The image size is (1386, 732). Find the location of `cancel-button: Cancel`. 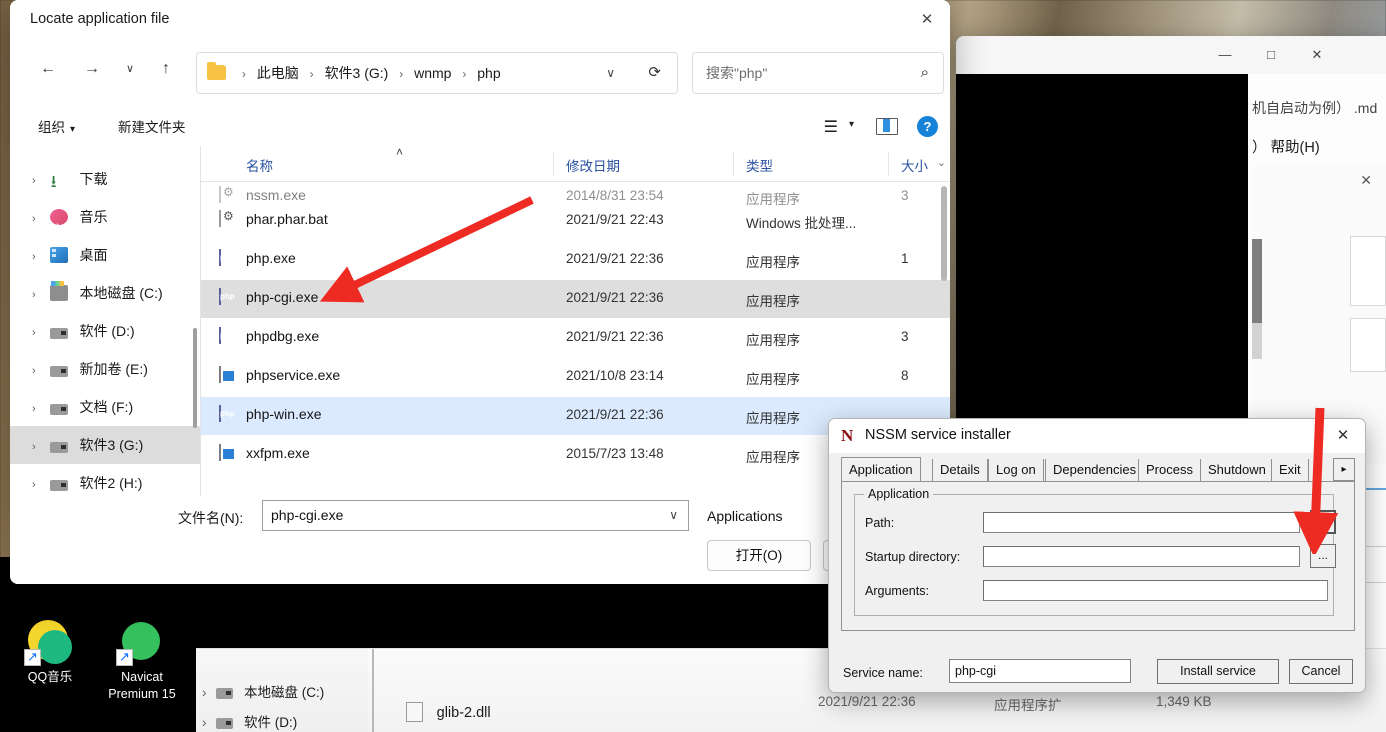

cancel-button: Cancel is located at coordinates (1321, 671).